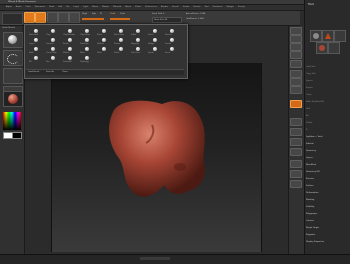 Image resolution: width=350 pixels, height=264 pixels. I want to click on menu-item: Alpha, so click(9, 7).